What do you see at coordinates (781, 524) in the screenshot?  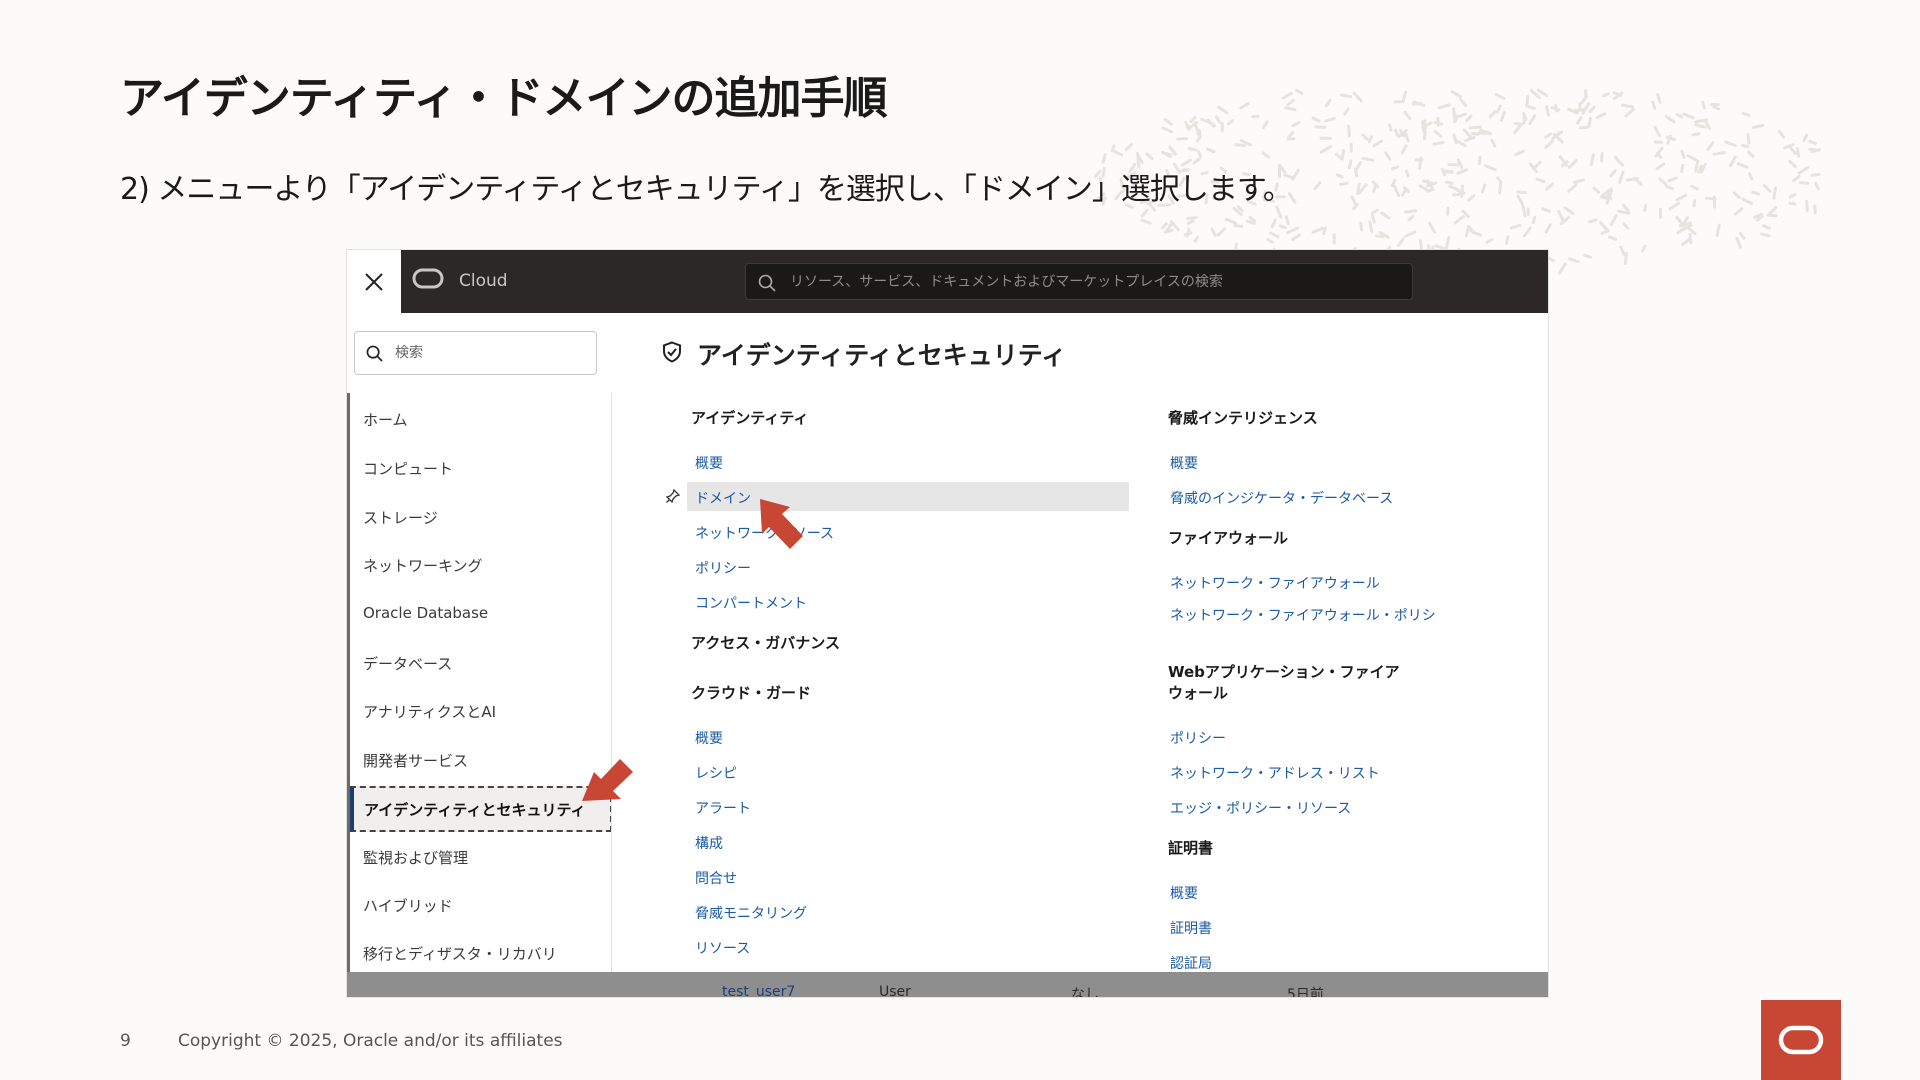 I see `callout-arrow-domain` at bounding box center [781, 524].